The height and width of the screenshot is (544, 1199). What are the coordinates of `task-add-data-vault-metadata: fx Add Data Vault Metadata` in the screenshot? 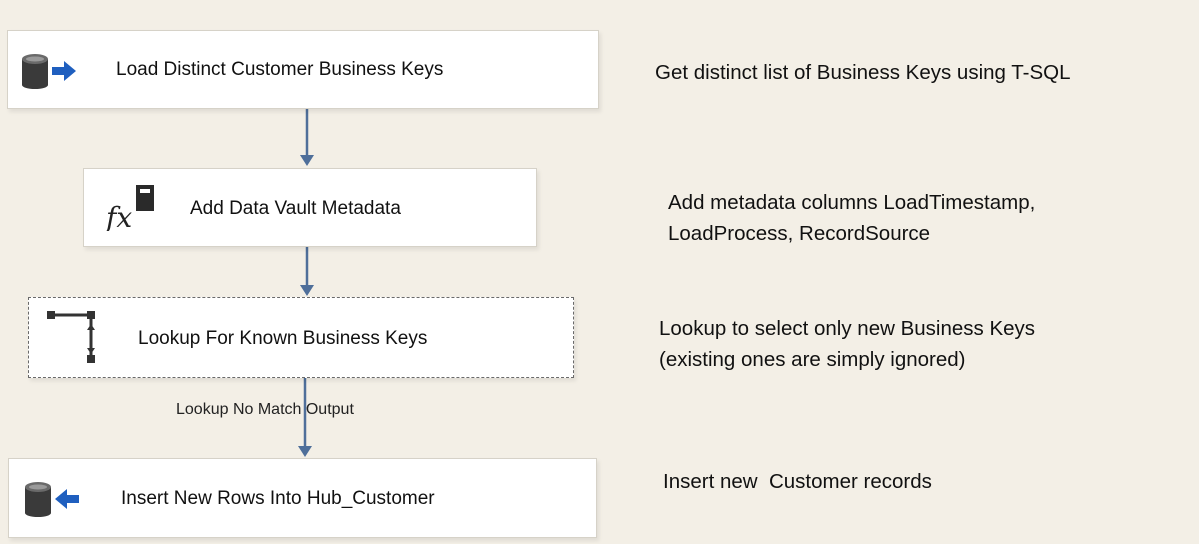 It's located at (310, 207).